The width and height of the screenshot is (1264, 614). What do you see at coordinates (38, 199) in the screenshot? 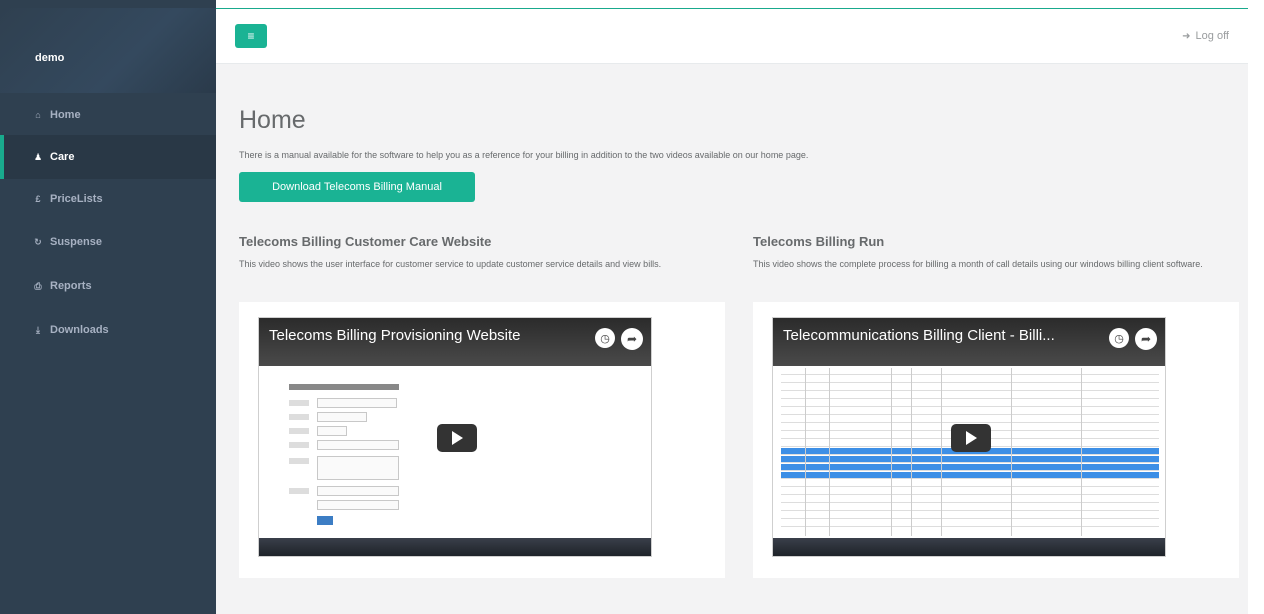
I see `pound-icon: £` at bounding box center [38, 199].